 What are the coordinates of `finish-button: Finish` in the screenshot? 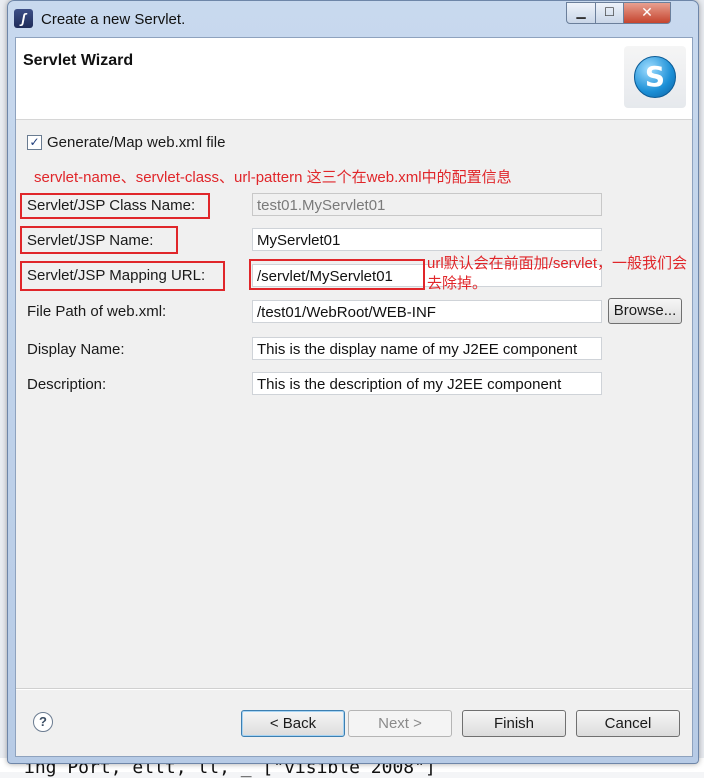 It's located at (514, 723).